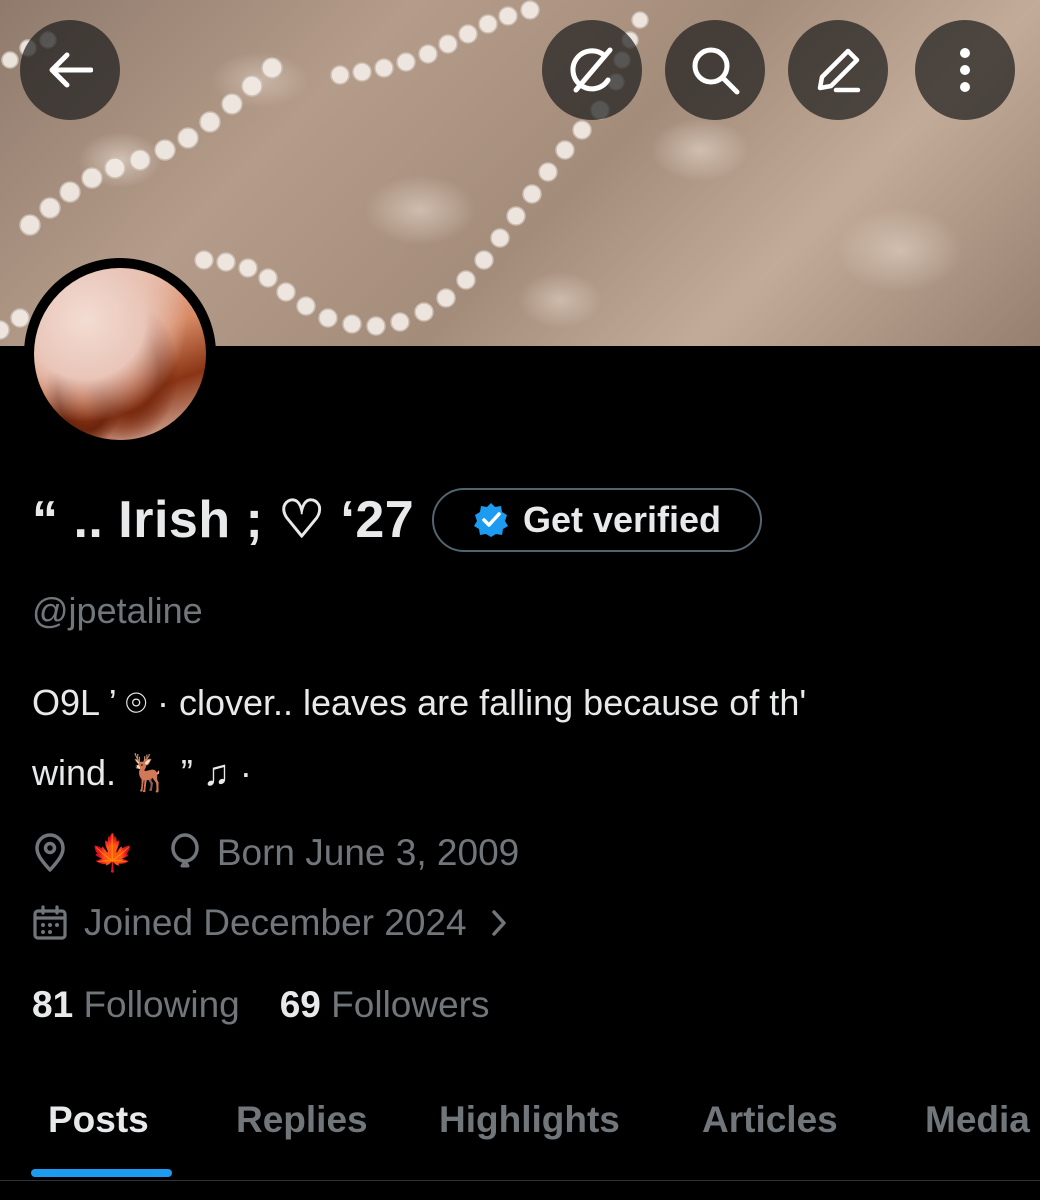  I want to click on tab-media: Media, so click(977, 1120).